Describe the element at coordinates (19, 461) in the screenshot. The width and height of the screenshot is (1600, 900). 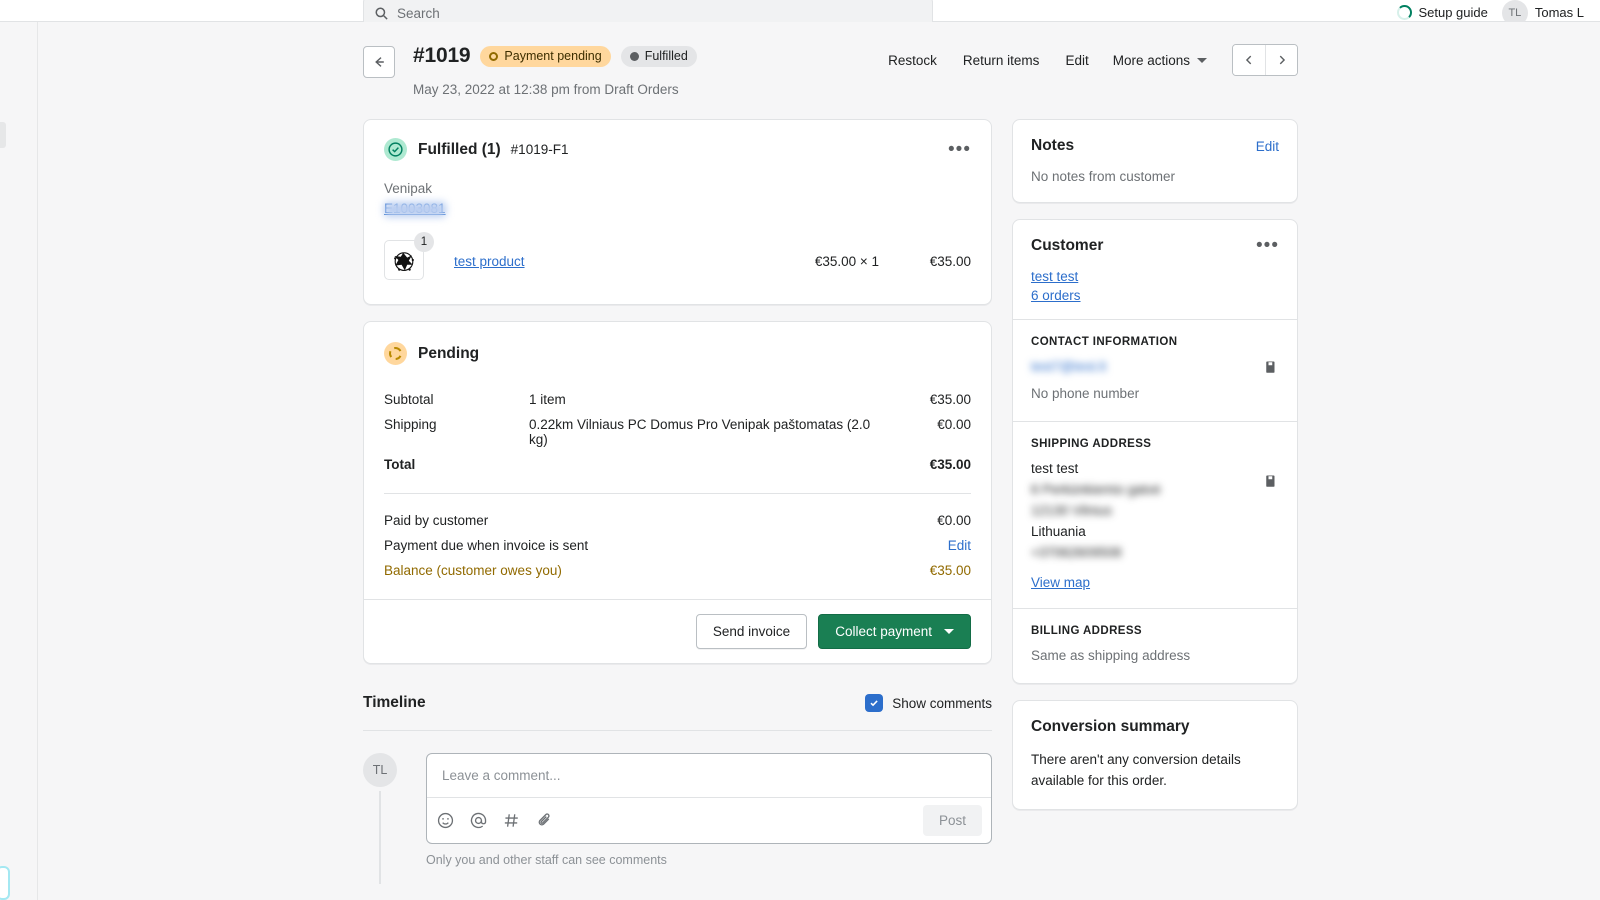
I see `sidebar-nav-rail` at that location.